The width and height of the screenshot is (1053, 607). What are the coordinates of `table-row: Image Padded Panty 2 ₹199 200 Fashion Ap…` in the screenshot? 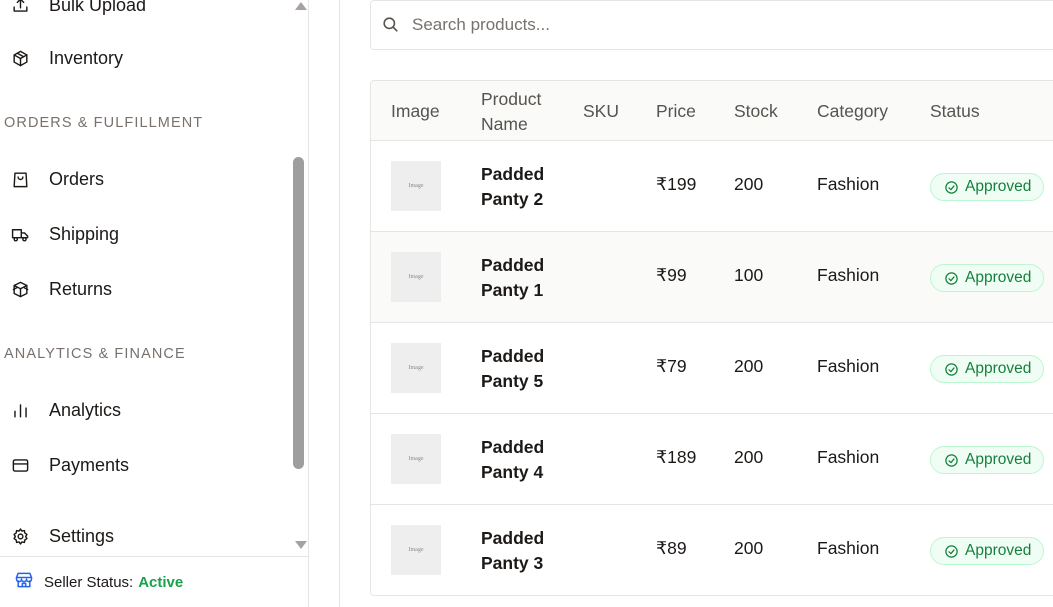 It's located at (712, 186).